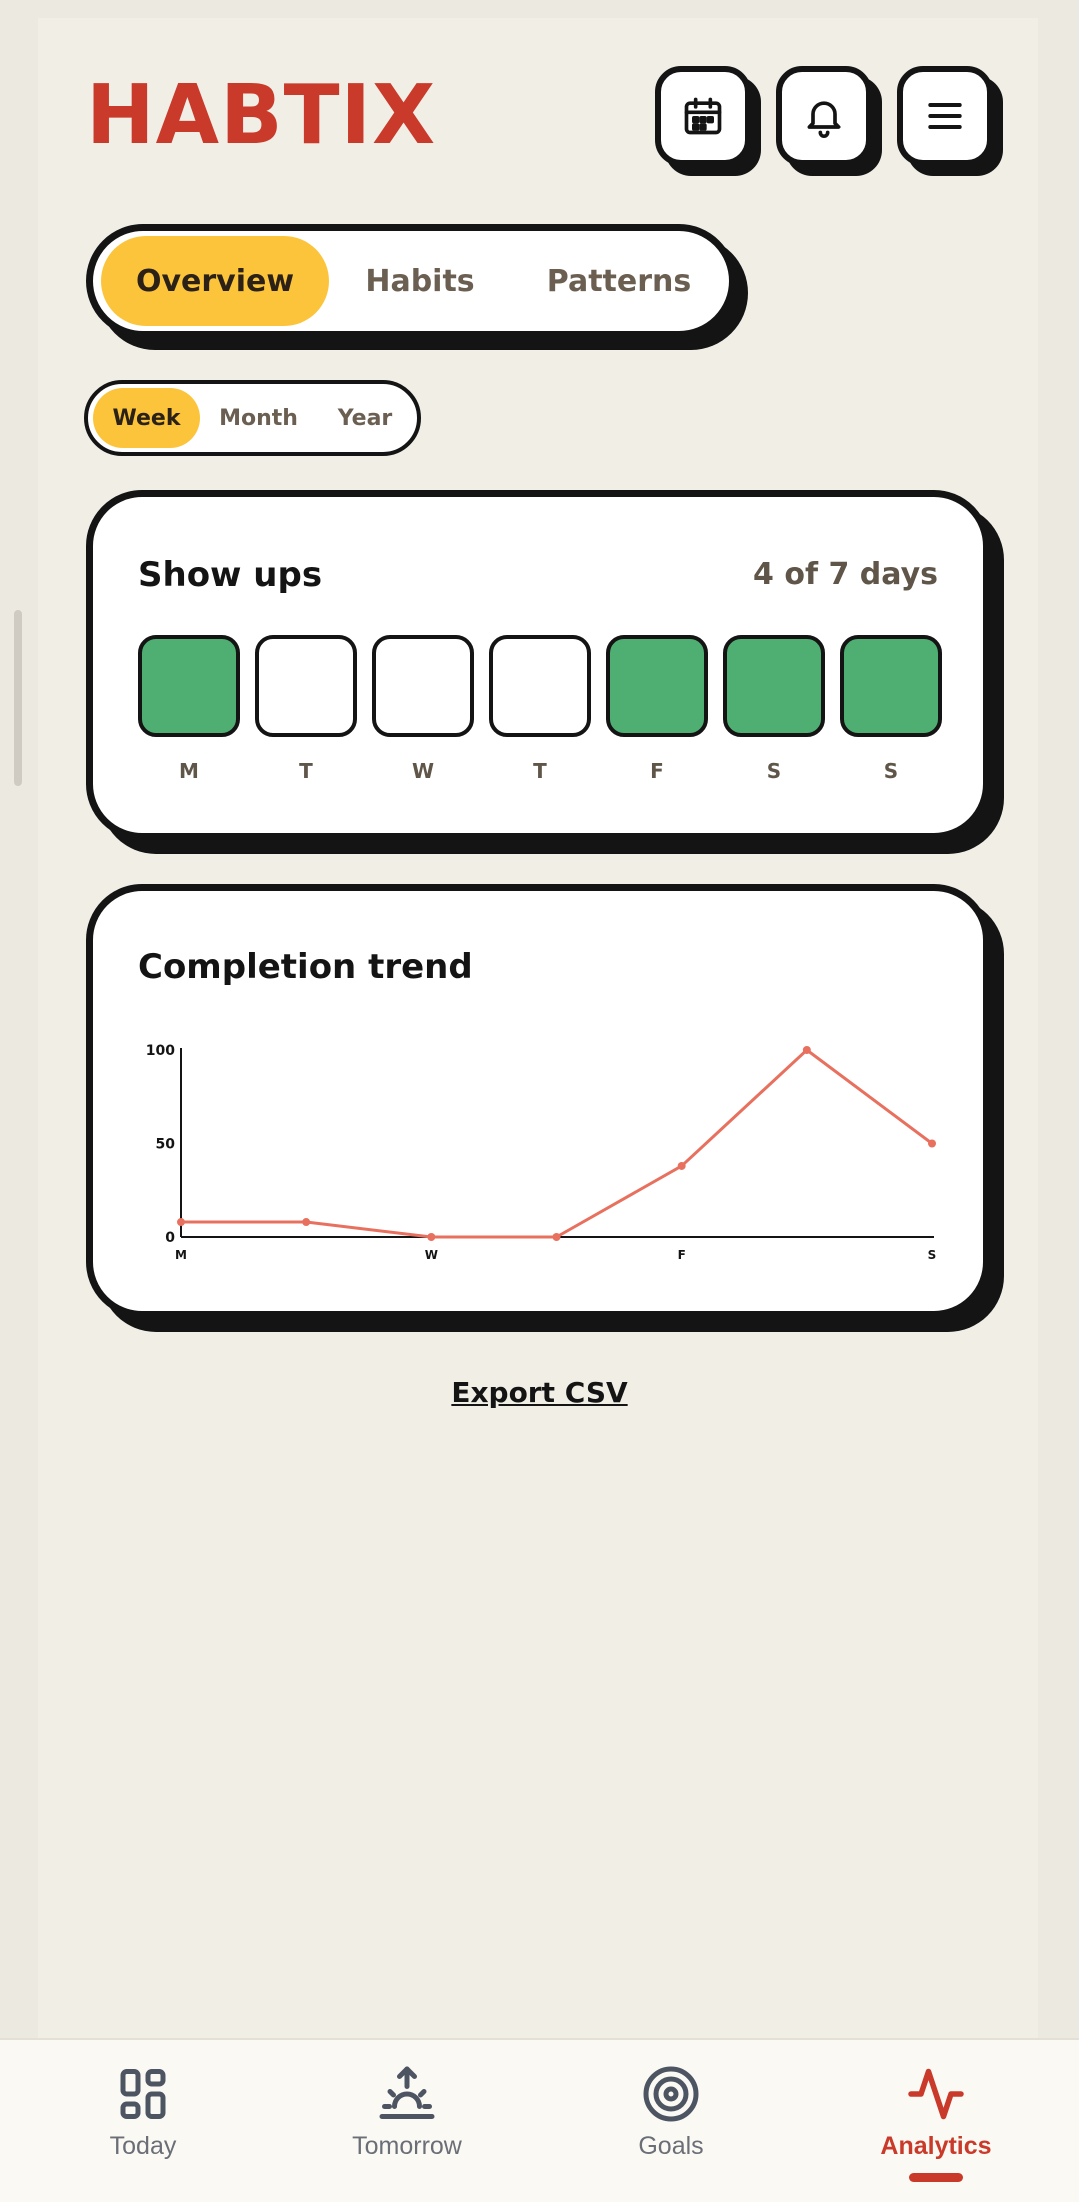 This screenshot has width=1079, height=2202. What do you see at coordinates (824, 119) in the screenshot?
I see `bell-icon` at bounding box center [824, 119].